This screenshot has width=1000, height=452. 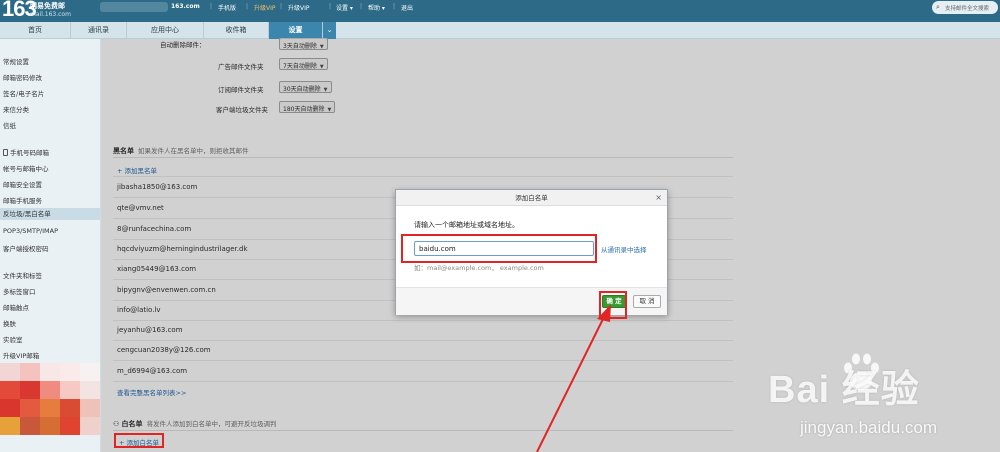 I want to click on search-icon: ⌕, so click(x=938, y=7).